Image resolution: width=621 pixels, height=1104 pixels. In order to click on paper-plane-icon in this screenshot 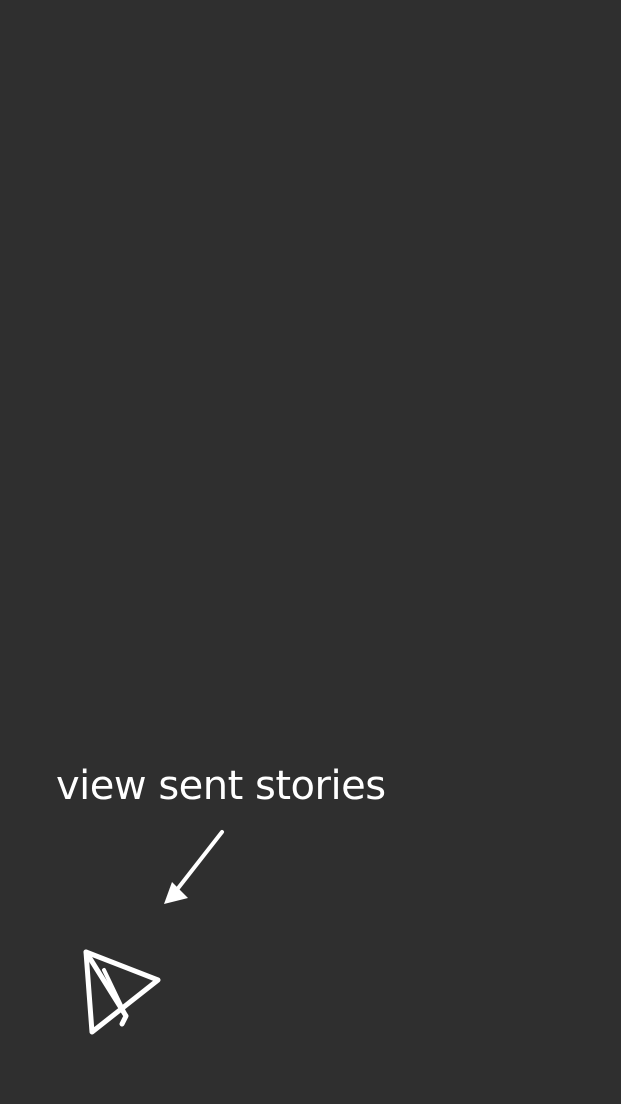, I will do `click(122, 992)`.